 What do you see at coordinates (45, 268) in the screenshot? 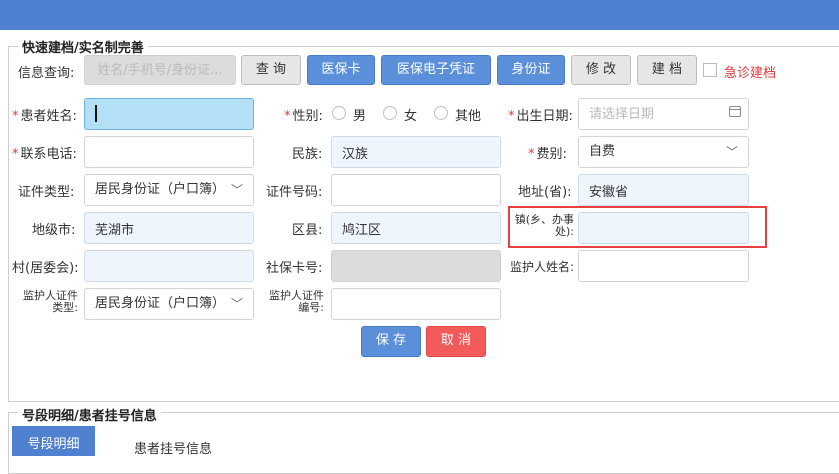
I see `village-label: 村(居委会):` at bounding box center [45, 268].